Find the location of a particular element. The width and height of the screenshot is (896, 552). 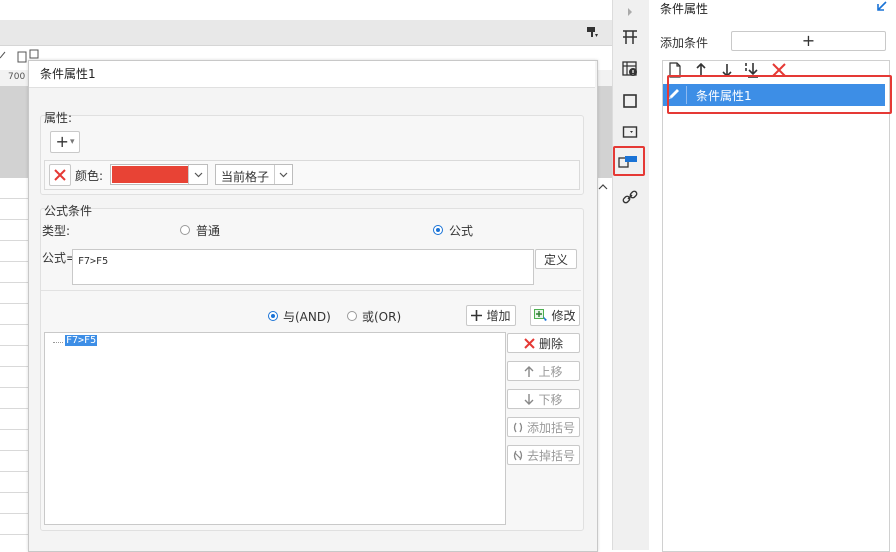

type-normal-radio is located at coordinates (185, 230).